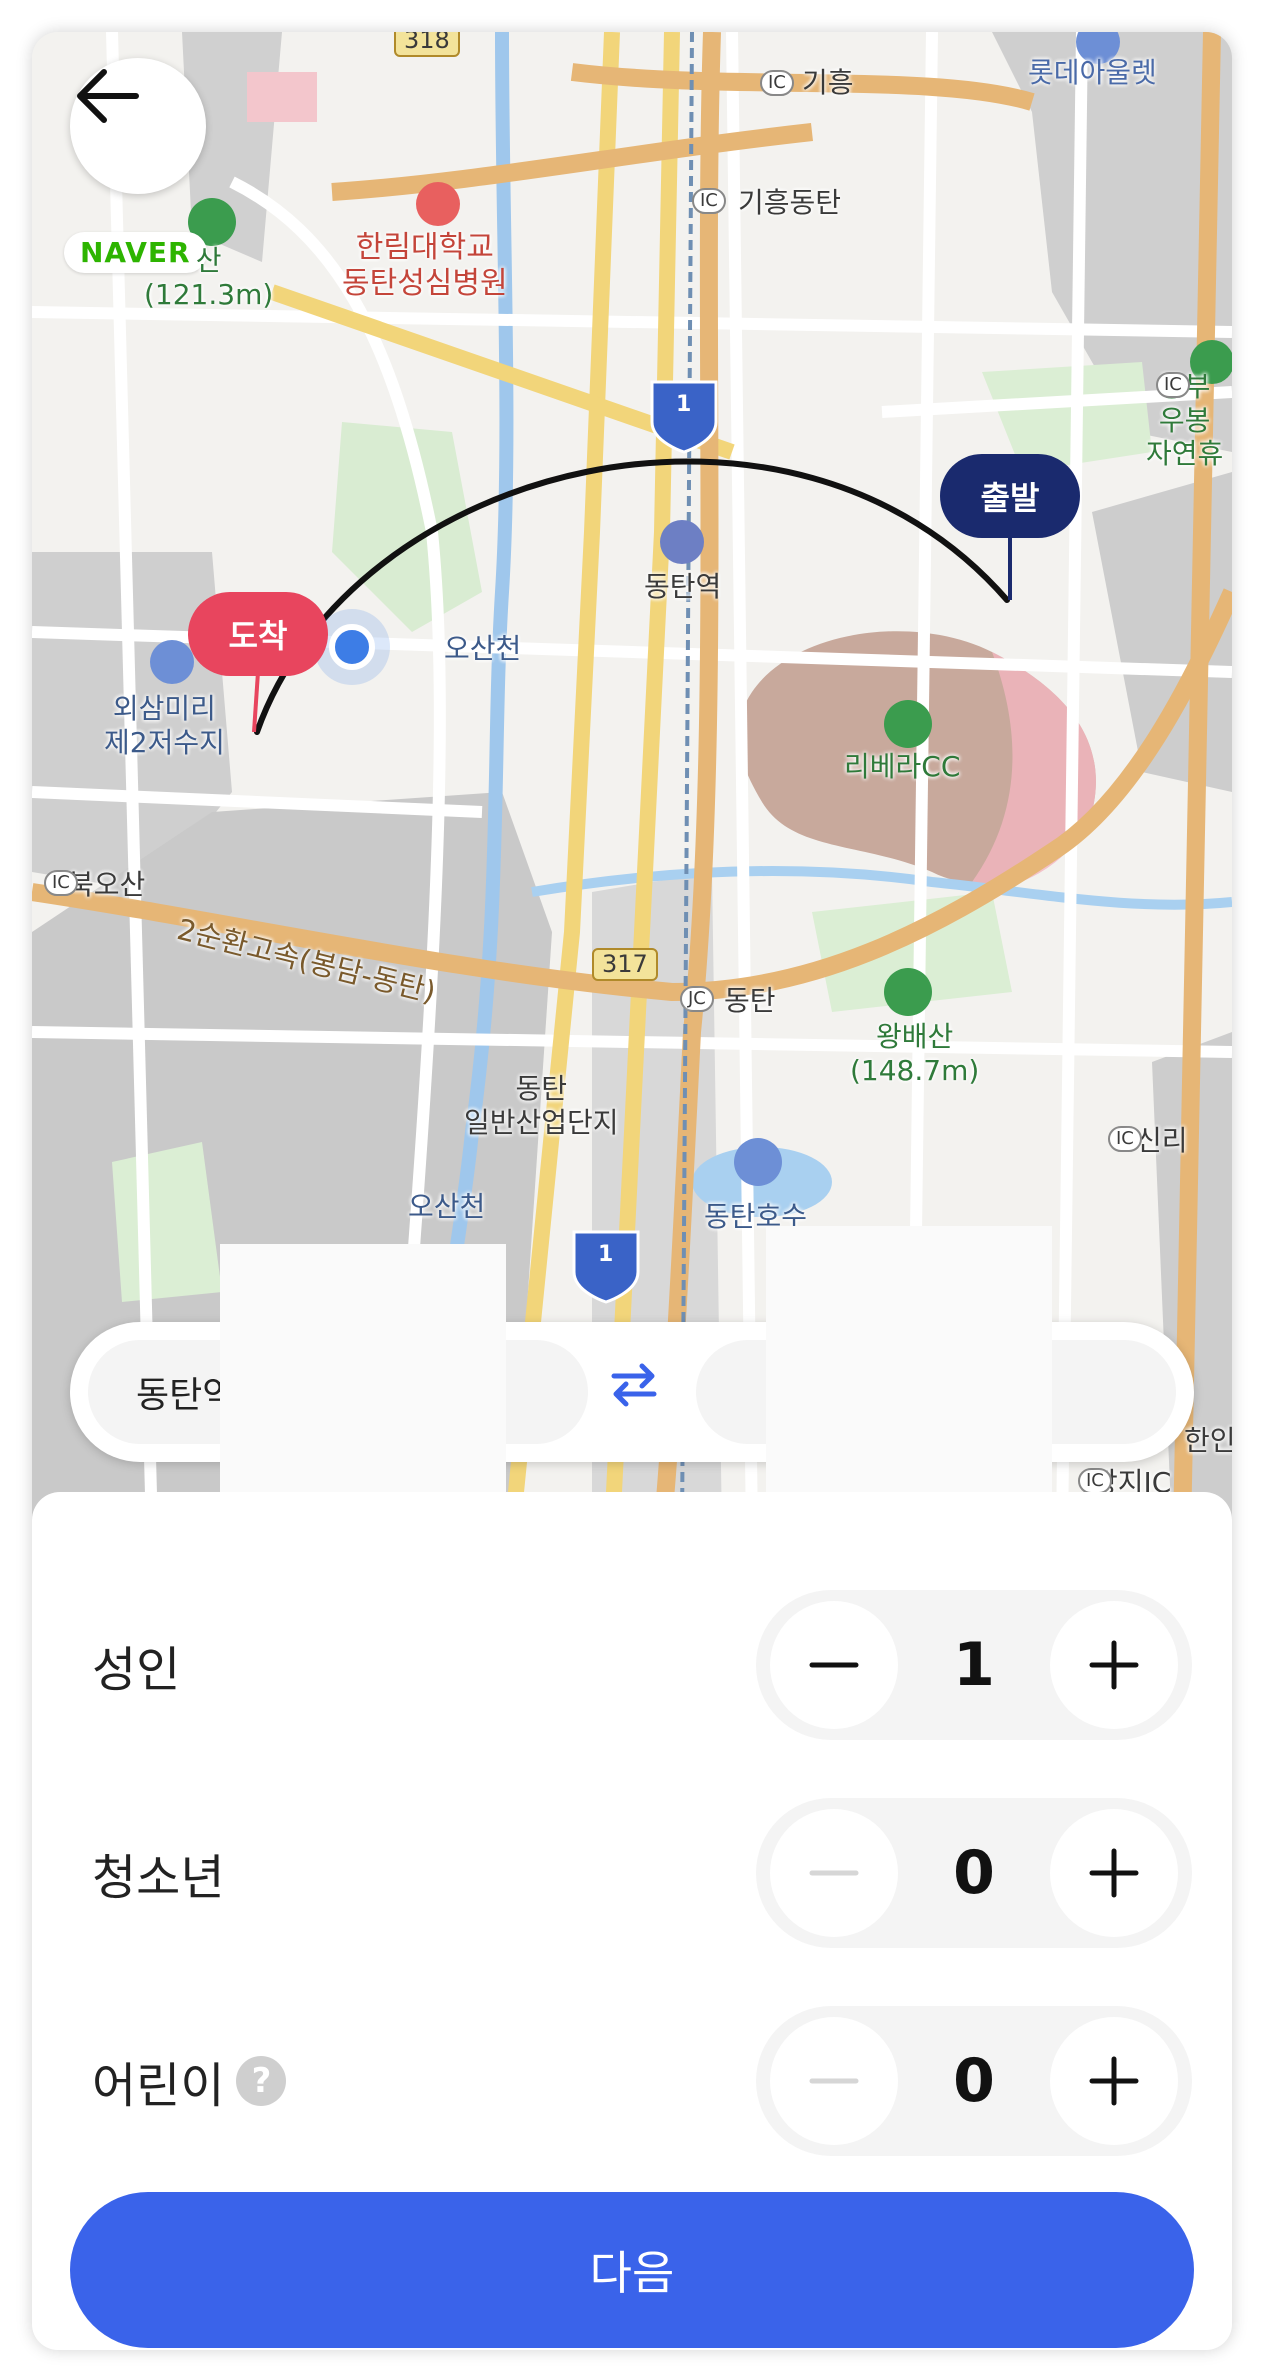 This screenshot has height=2378, width=1264. Describe the element at coordinates (158, 2086) in the screenshot. I see `child-label: 어린이` at that location.